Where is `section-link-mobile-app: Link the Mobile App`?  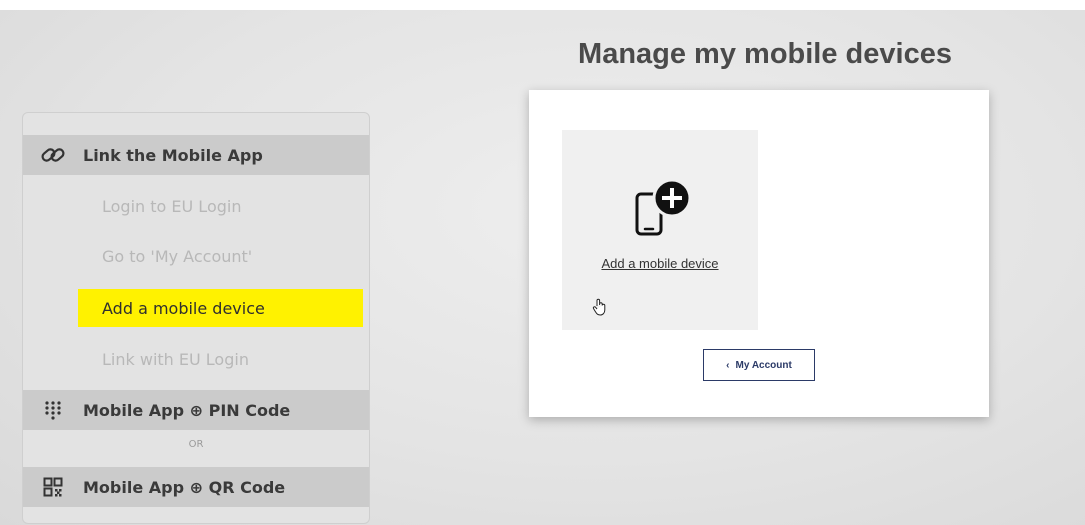 section-link-mobile-app: Link the Mobile App is located at coordinates (196, 155).